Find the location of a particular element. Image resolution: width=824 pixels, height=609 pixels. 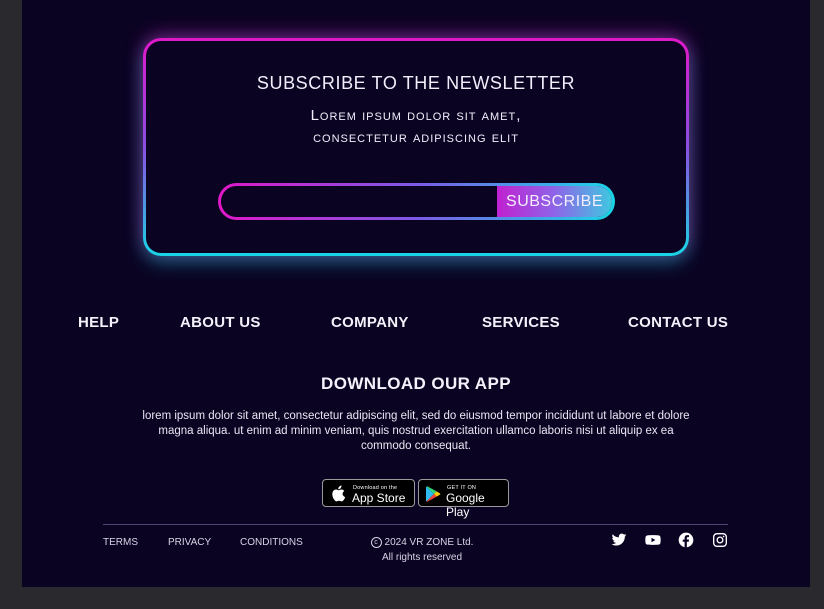

copyright: c 2024 VR ZONE Ltd. All rights reserved is located at coordinates (422, 550).